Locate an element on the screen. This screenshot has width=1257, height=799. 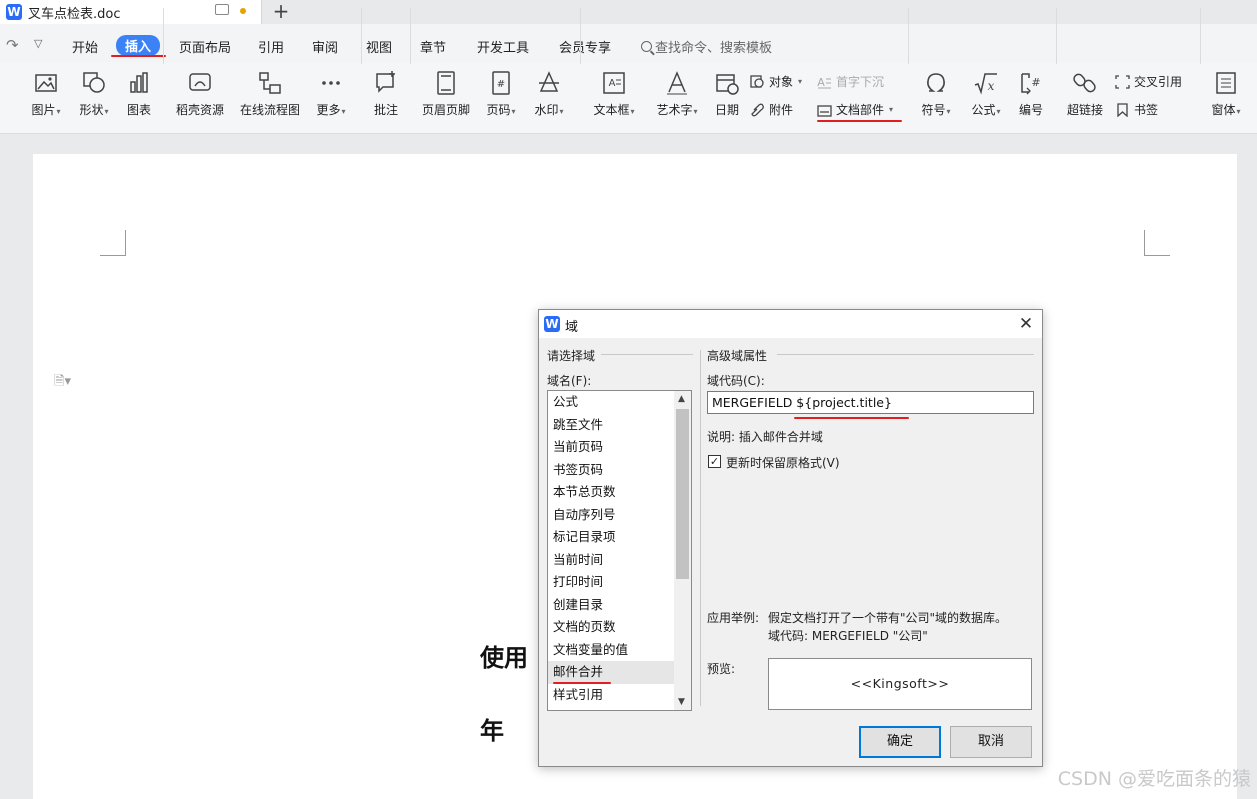
scrollbar-thumb is located at coordinates (682, 494).